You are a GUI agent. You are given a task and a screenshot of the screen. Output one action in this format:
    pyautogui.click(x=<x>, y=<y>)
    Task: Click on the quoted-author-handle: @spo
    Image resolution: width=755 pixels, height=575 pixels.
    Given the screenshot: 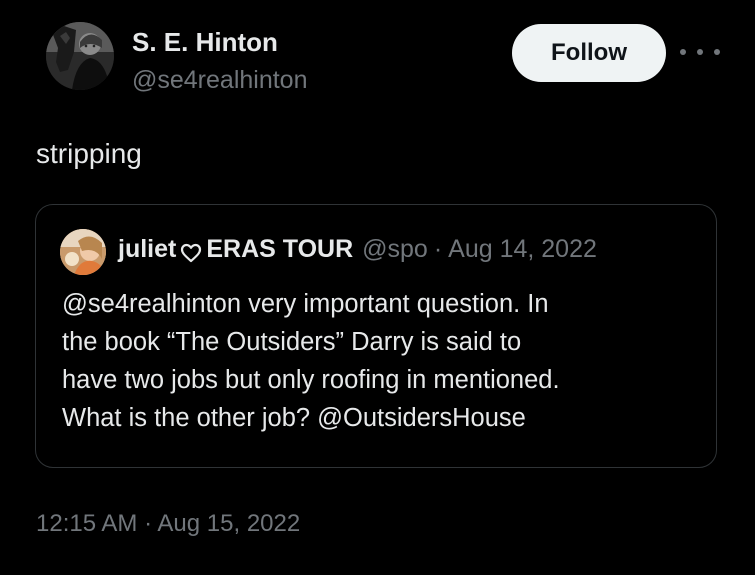 What is the action you would take?
    pyautogui.click(x=395, y=249)
    